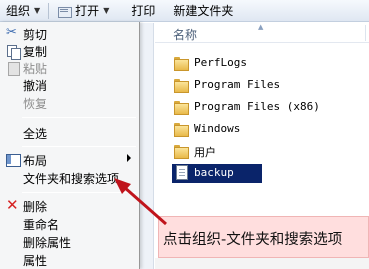  Describe the element at coordinates (69, 205) in the screenshot. I see `menu-item-delete: 删除` at that location.